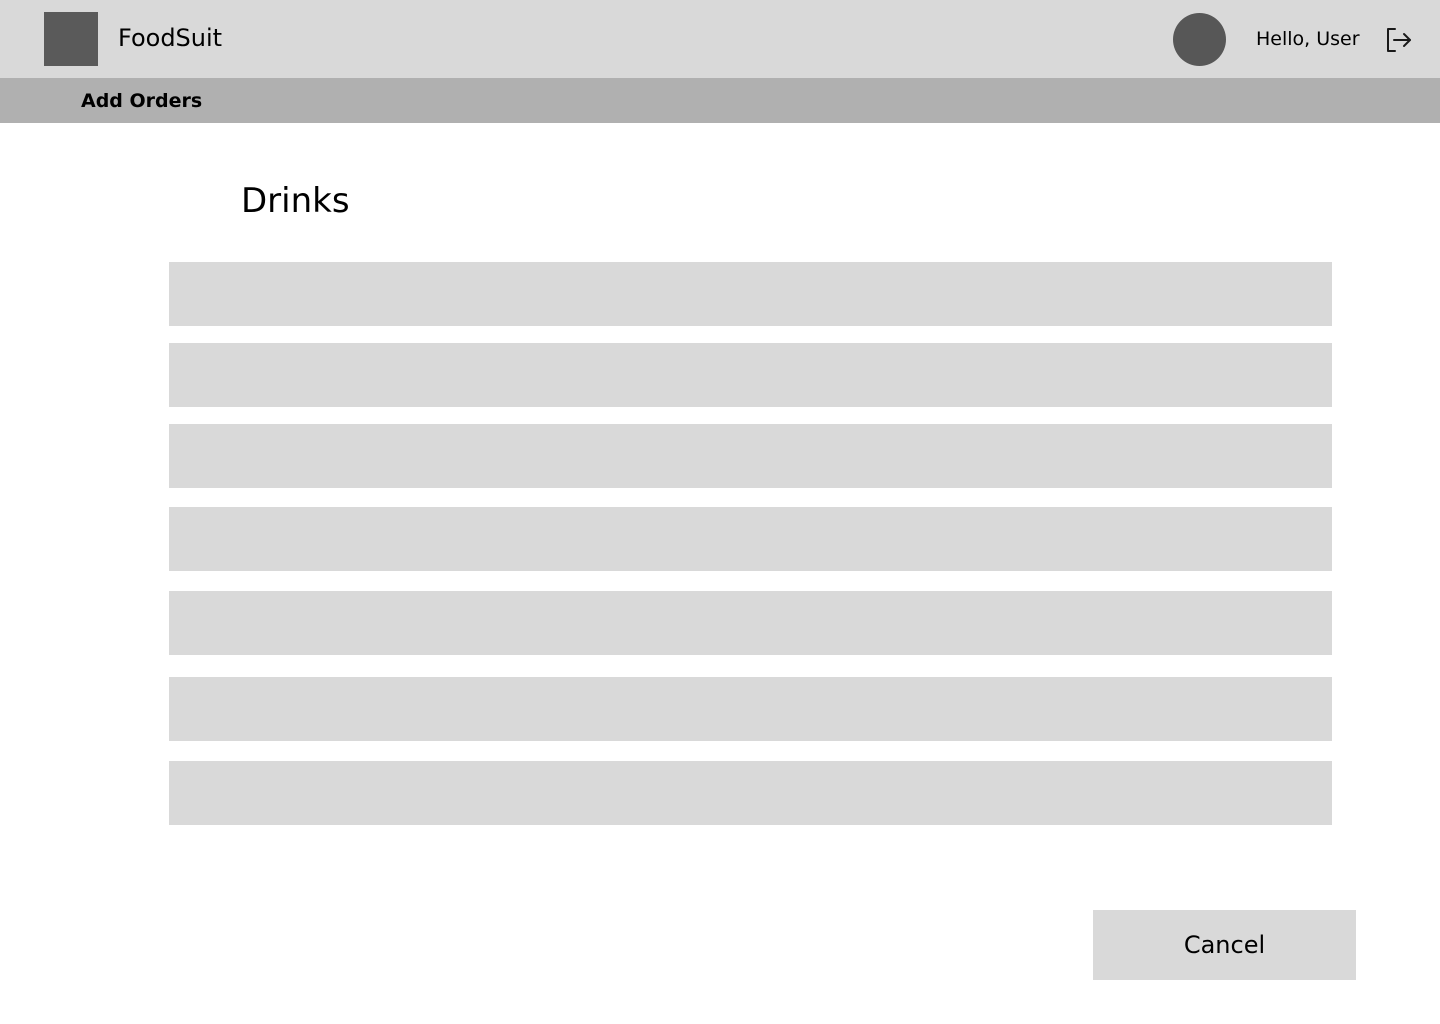  Describe the element at coordinates (1224, 945) in the screenshot. I see `cancel-button: Cancel` at that location.